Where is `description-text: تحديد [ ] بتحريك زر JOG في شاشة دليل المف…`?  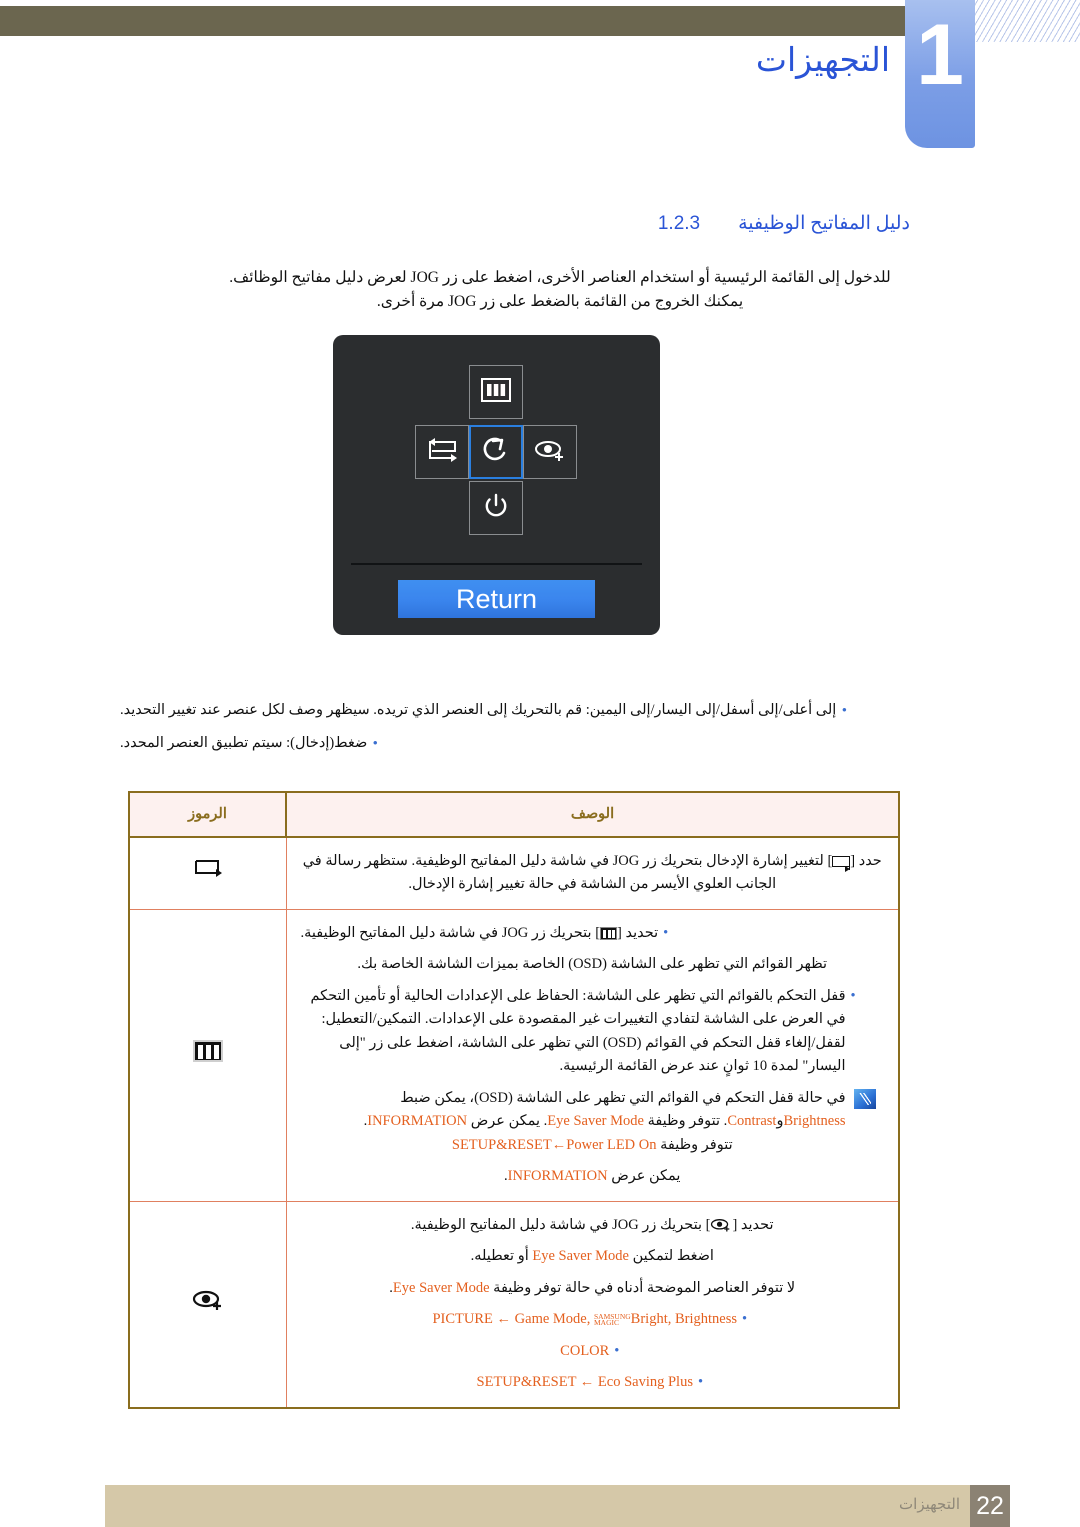
description-text: تحديد [ ] بتحريك زر JOG في شاشة دليل المف… is located at coordinates (593, 1225).